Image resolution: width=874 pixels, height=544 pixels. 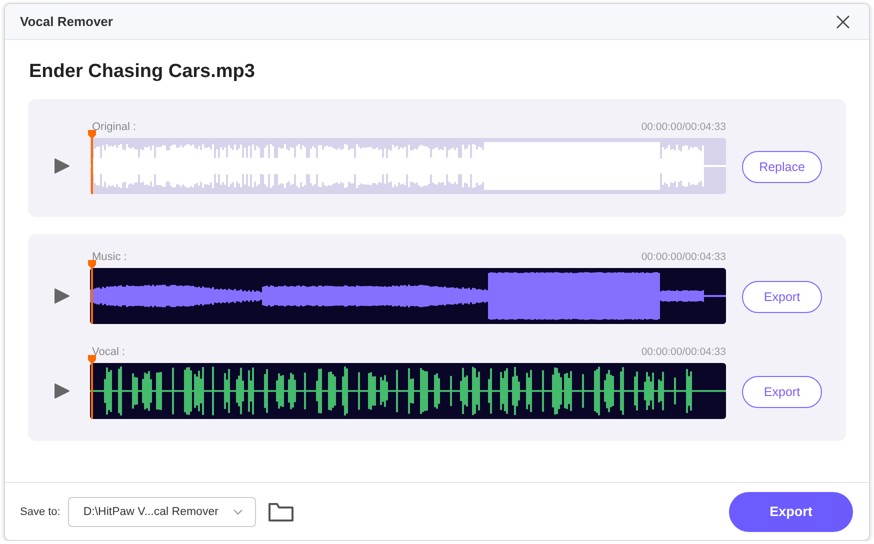 What do you see at coordinates (281, 512) in the screenshot?
I see `folder-button` at bounding box center [281, 512].